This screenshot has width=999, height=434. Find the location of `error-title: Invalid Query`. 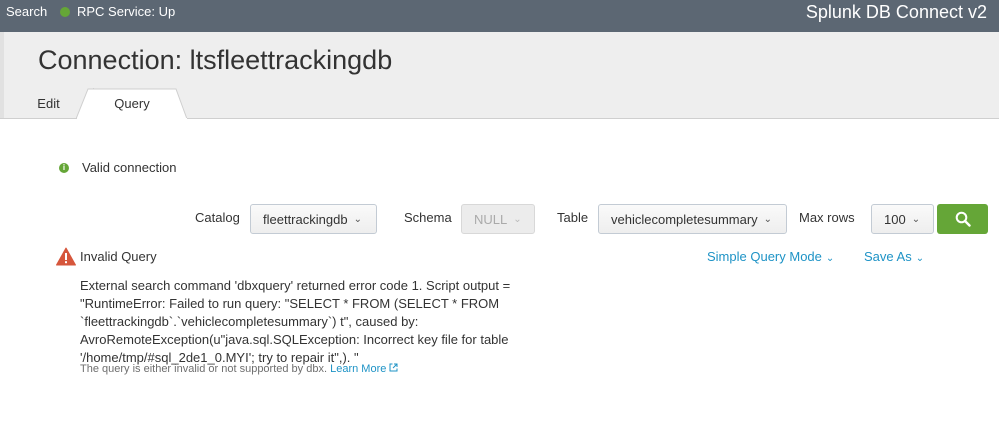

error-title: Invalid Query is located at coordinates (118, 256).